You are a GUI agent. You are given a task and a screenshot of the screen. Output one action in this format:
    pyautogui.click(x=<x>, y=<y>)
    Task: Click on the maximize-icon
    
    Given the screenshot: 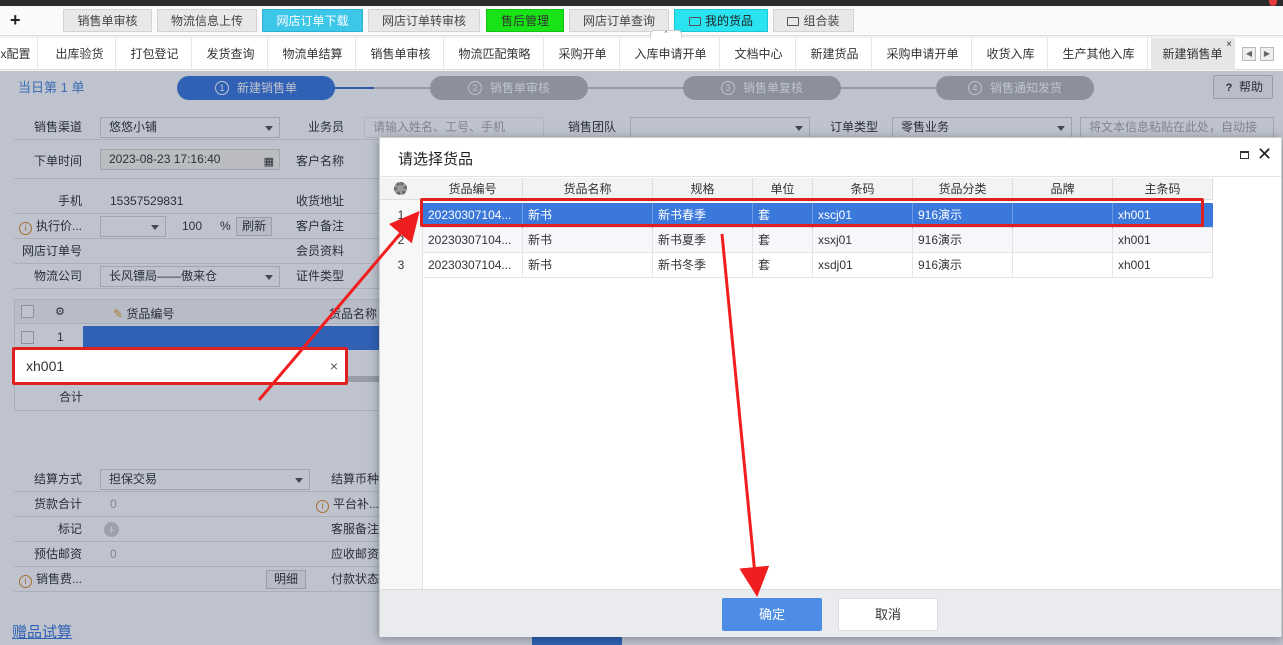 What is the action you would take?
    pyautogui.click(x=1244, y=155)
    